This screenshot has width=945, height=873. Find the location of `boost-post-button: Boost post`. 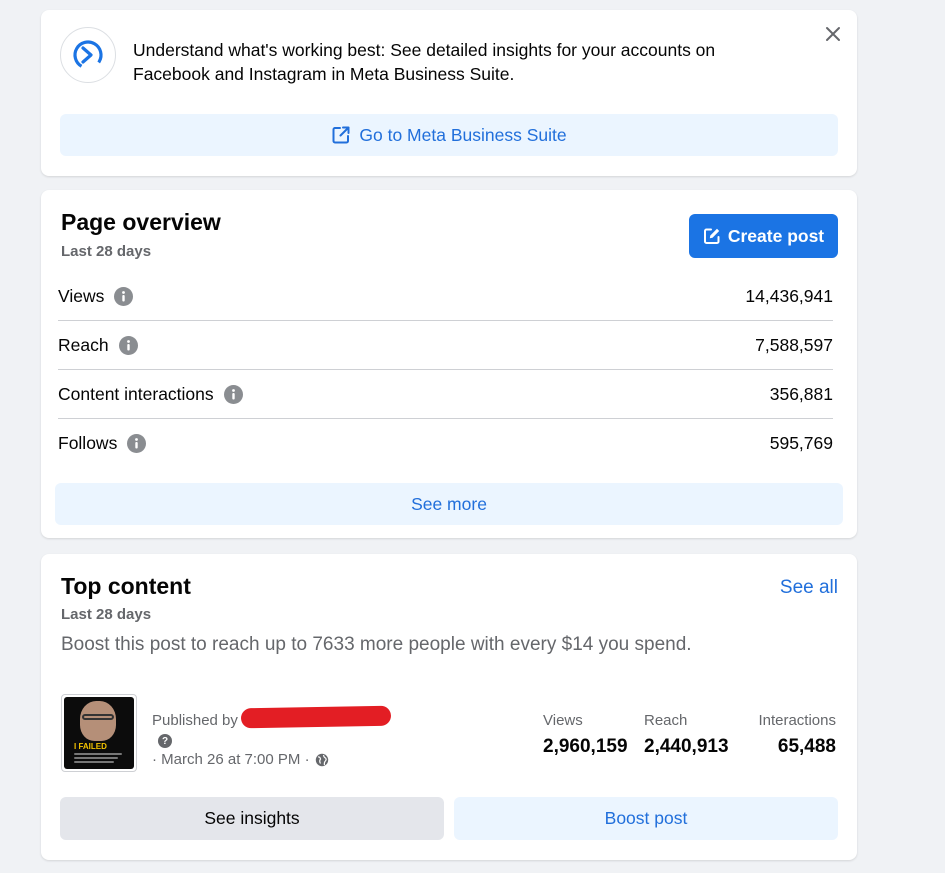

boost-post-button: Boost post is located at coordinates (646, 818).